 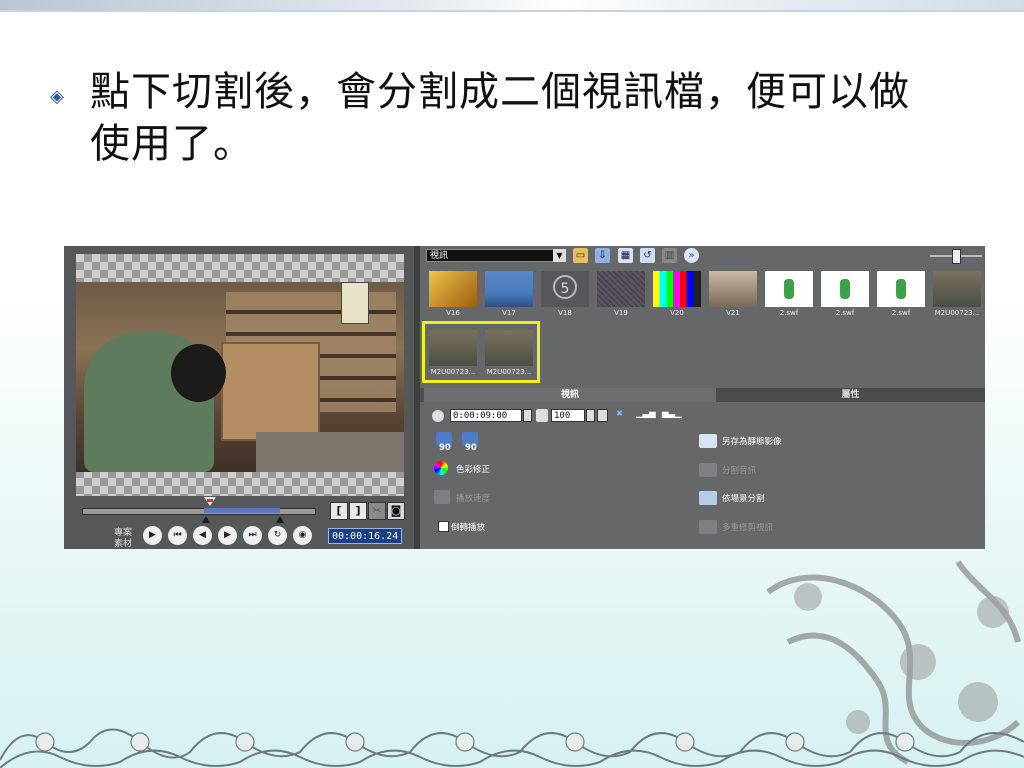 I want to click on folder-icon: ▭, so click(x=580, y=255).